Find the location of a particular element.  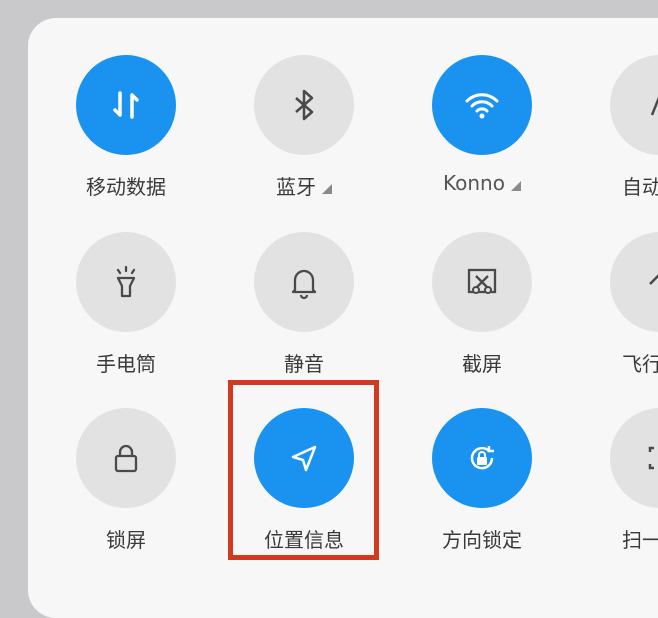

tile-mobile-data: 移动数据 is located at coordinates (126, 127).